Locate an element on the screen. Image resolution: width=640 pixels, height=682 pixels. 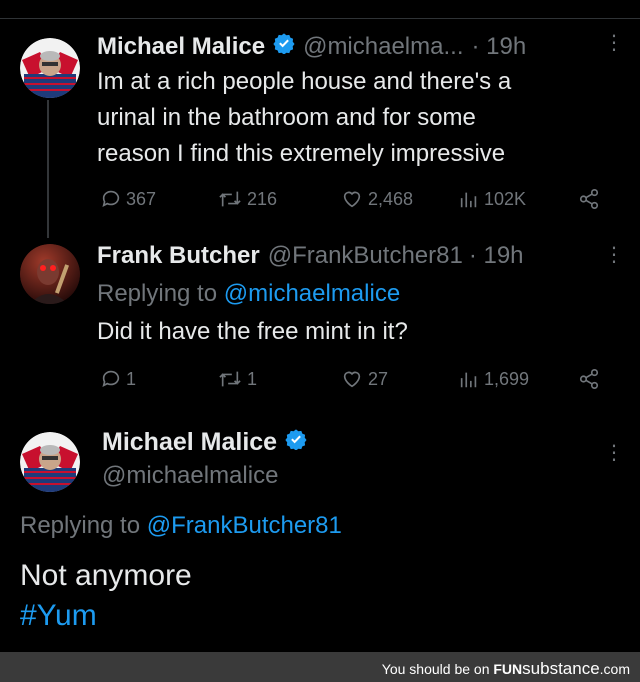
display-name: Frank Butcher is located at coordinates (178, 256).